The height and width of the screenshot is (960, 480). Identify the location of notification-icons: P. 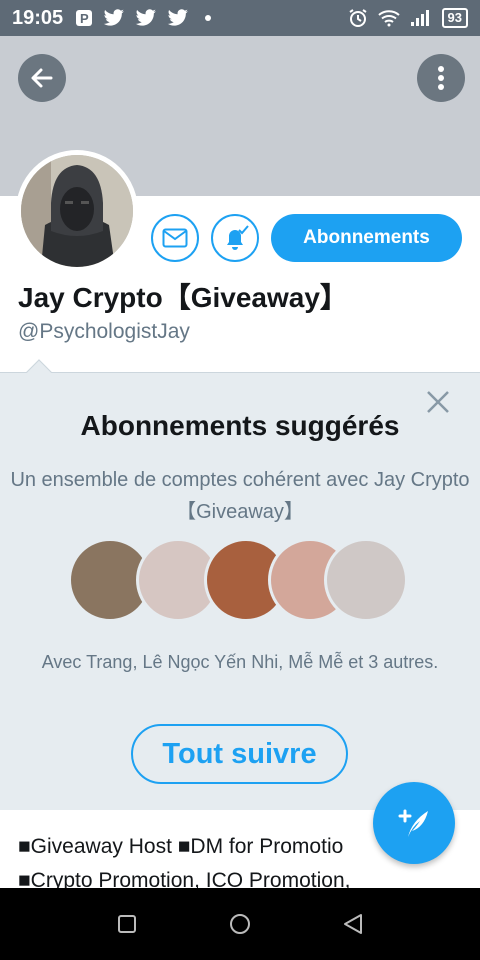
(143, 18).